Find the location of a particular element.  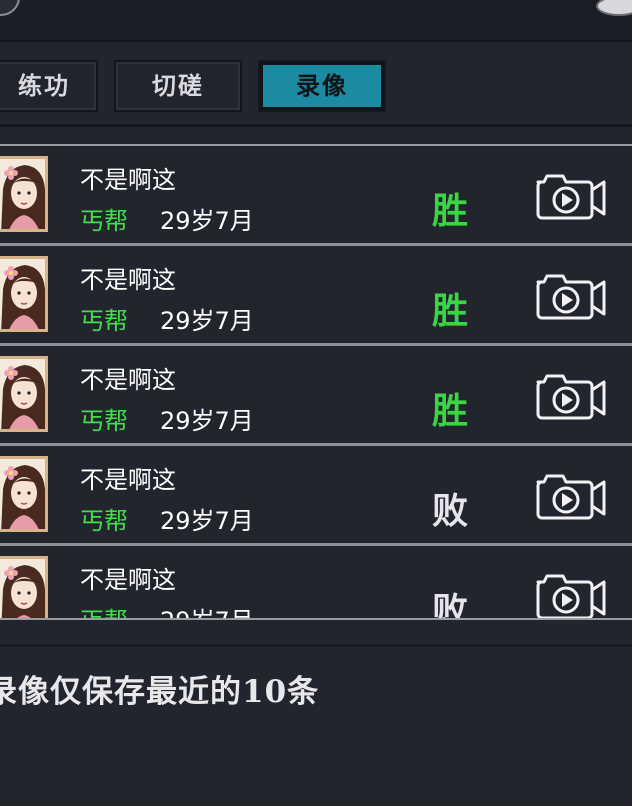

tab-spar: 切磋 is located at coordinates (178, 86).